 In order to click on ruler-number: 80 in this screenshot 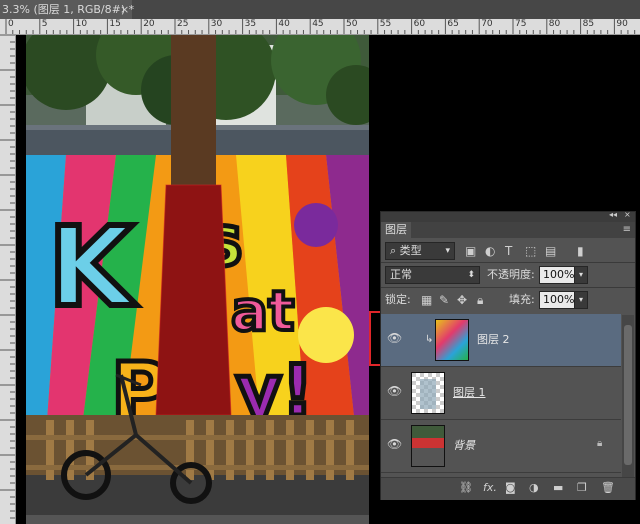, I will do `click(554, 24)`.